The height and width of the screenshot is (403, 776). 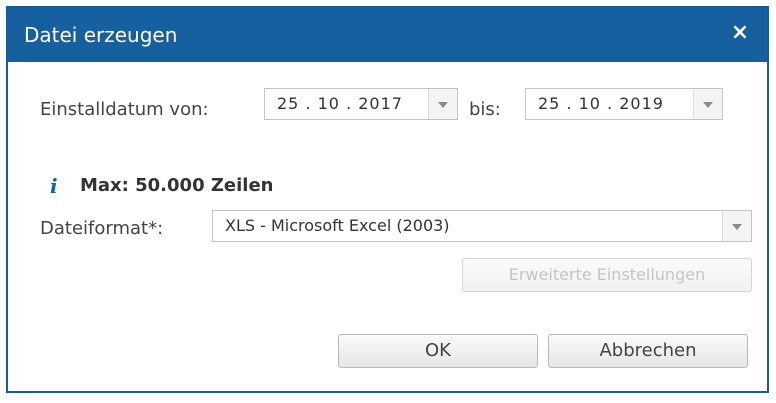 I want to click on install-date-from-value: 25 . 10 . 2017, so click(x=340, y=103).